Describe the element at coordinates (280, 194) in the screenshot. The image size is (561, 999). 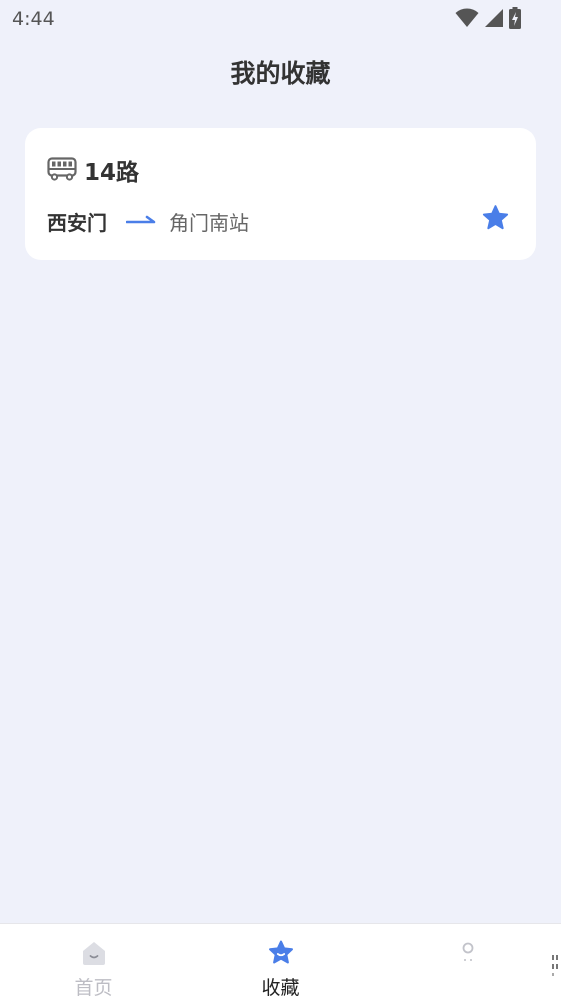
I see `favorite-route-card: 14路 西安门 角门南站` at that location.